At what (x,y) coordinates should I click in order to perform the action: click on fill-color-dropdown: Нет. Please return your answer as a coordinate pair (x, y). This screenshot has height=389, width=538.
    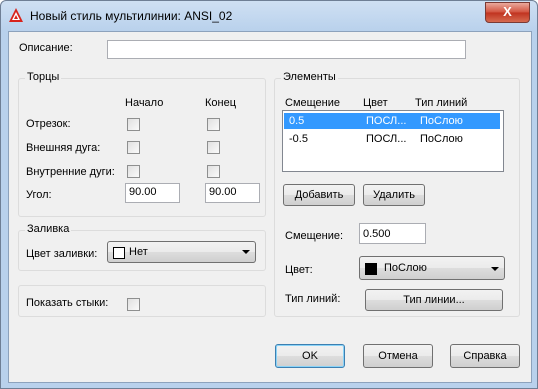
    Looking at the image, I should click on (181, 252).